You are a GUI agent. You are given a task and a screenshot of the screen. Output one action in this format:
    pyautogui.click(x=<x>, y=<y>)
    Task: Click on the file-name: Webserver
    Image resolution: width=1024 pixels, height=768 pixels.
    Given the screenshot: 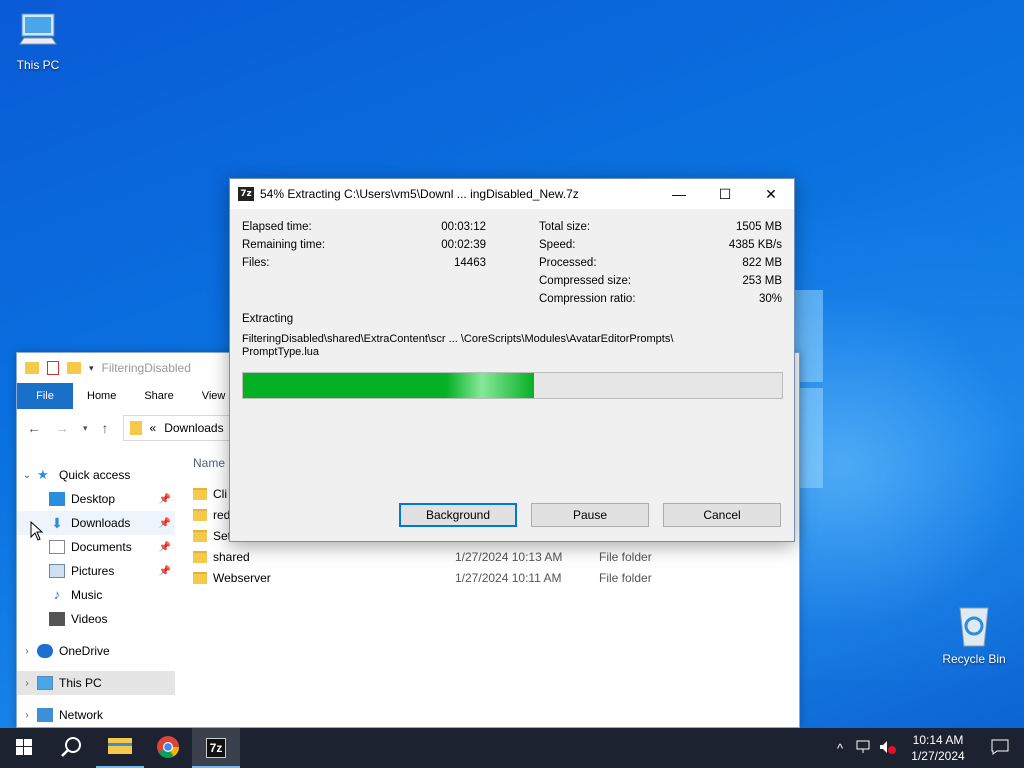 What is the action you would take?
    pyautogui.click(x=242, y=577)
    